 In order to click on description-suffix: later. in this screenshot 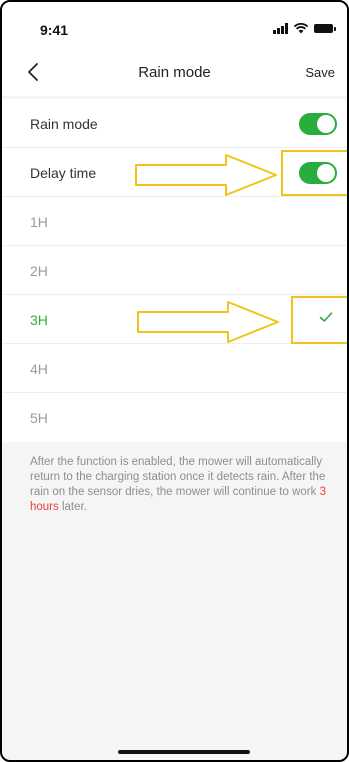, I will do `click(72, 507)`.